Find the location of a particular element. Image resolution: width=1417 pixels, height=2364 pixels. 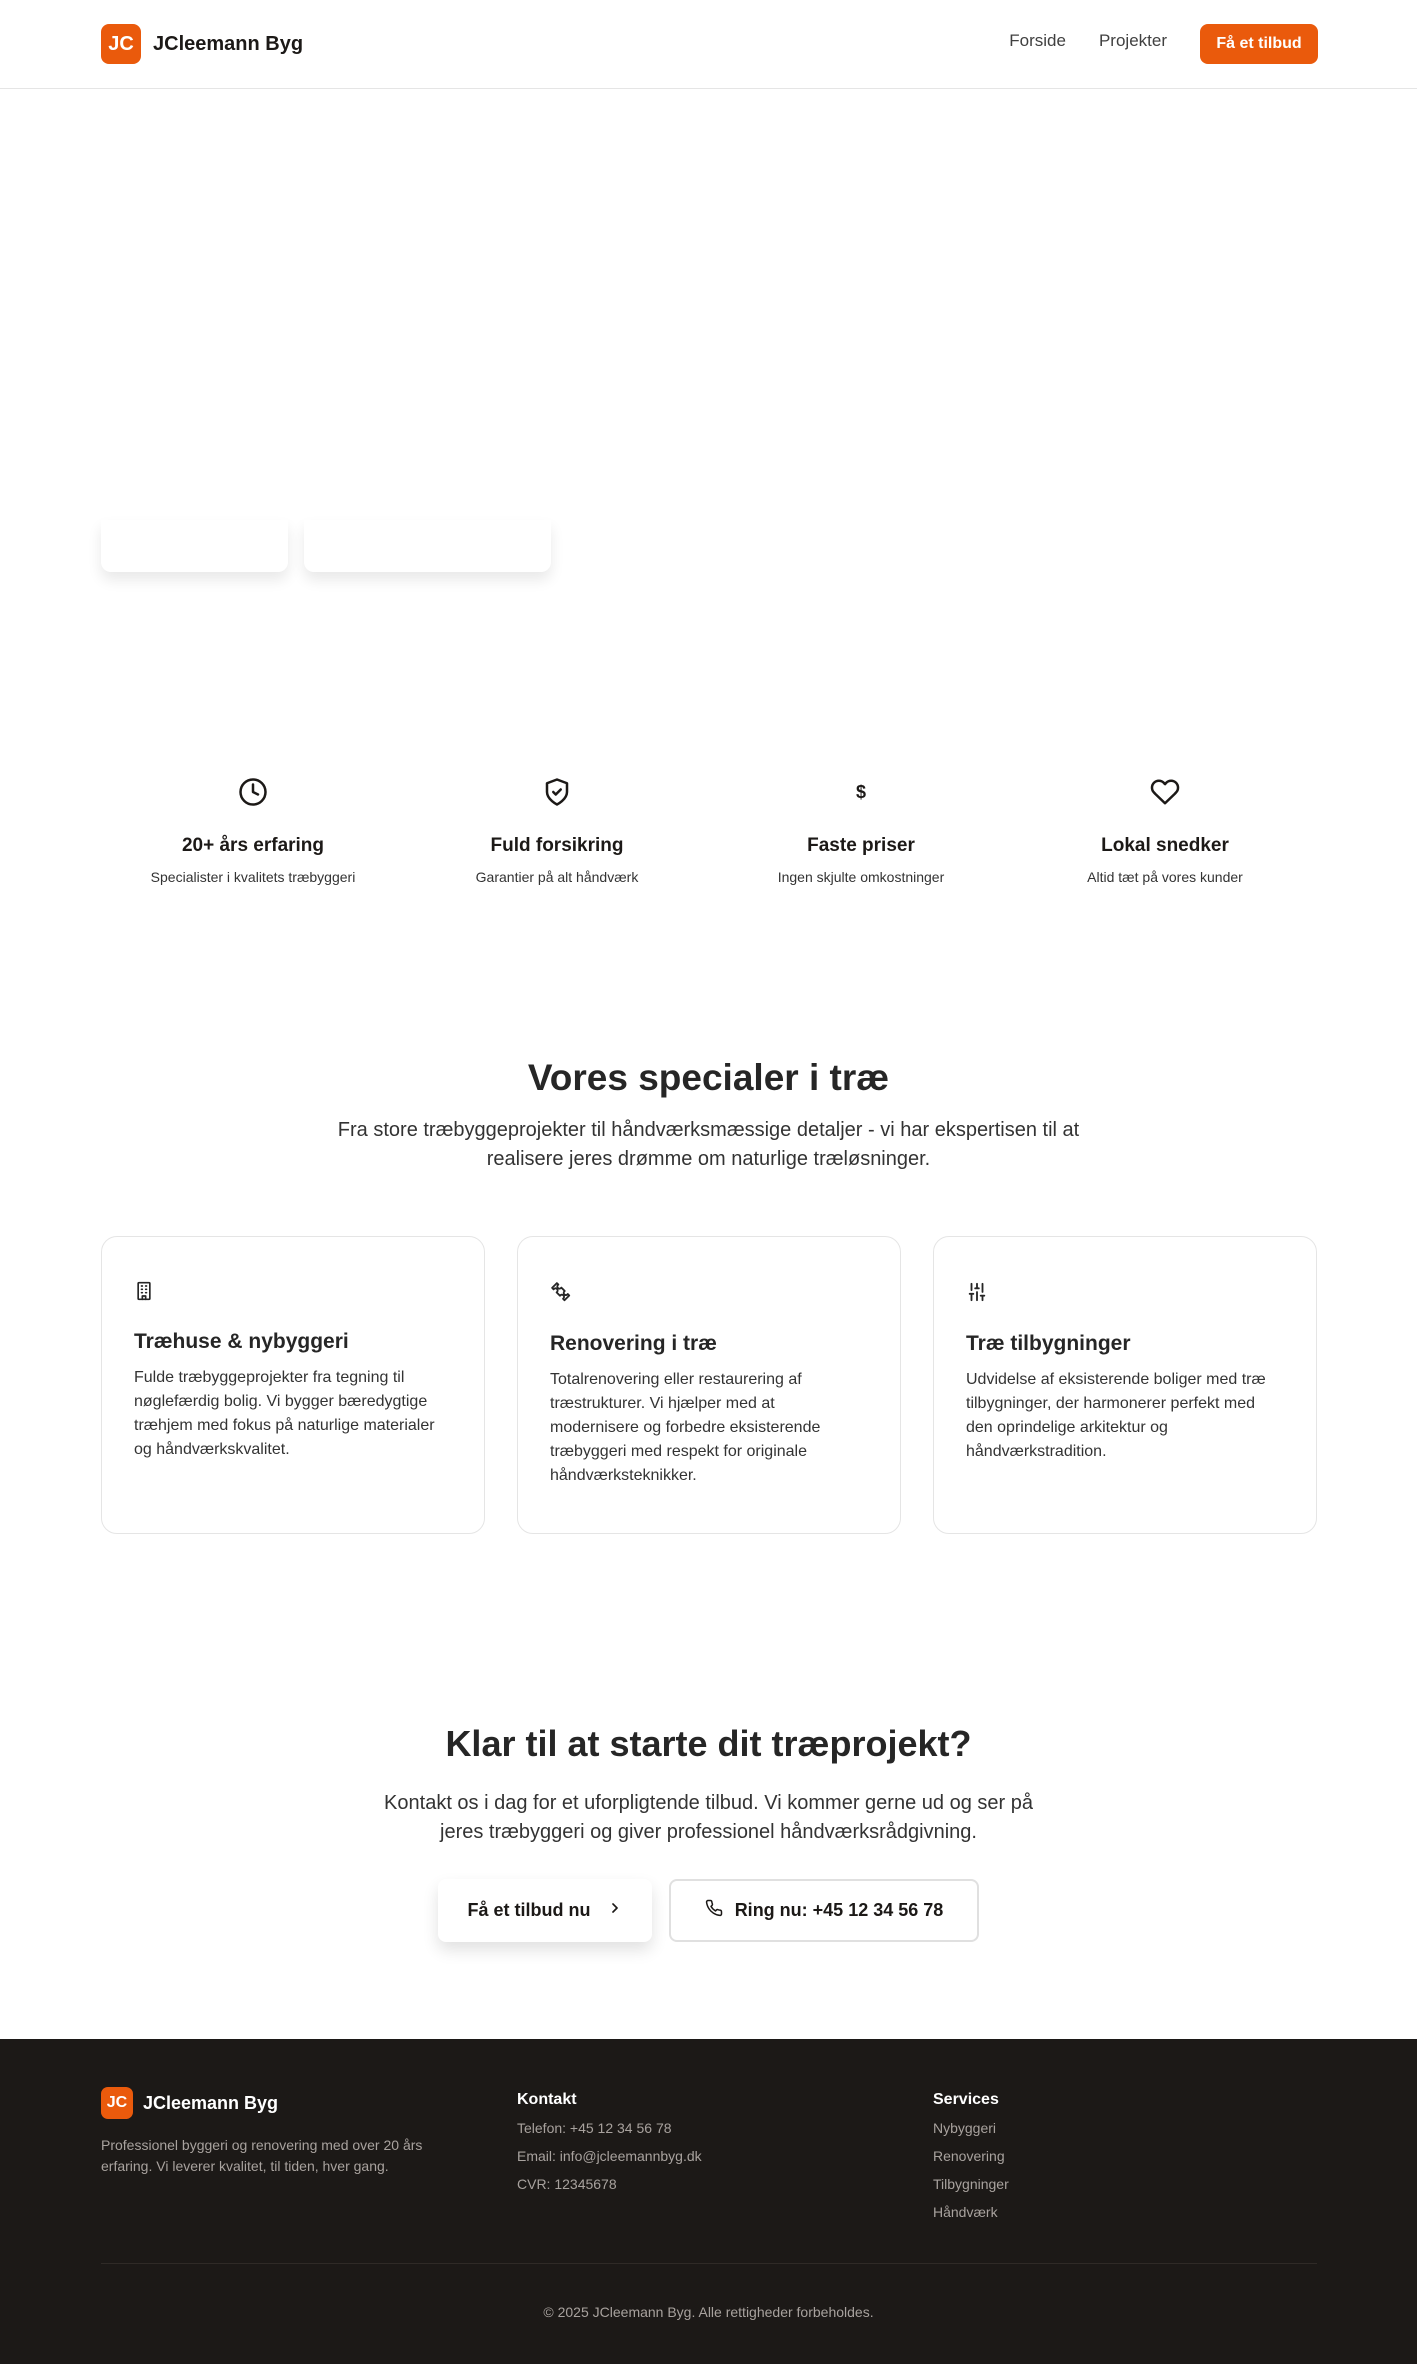

footer-heading: Services is located at coordinates (966, 2099).